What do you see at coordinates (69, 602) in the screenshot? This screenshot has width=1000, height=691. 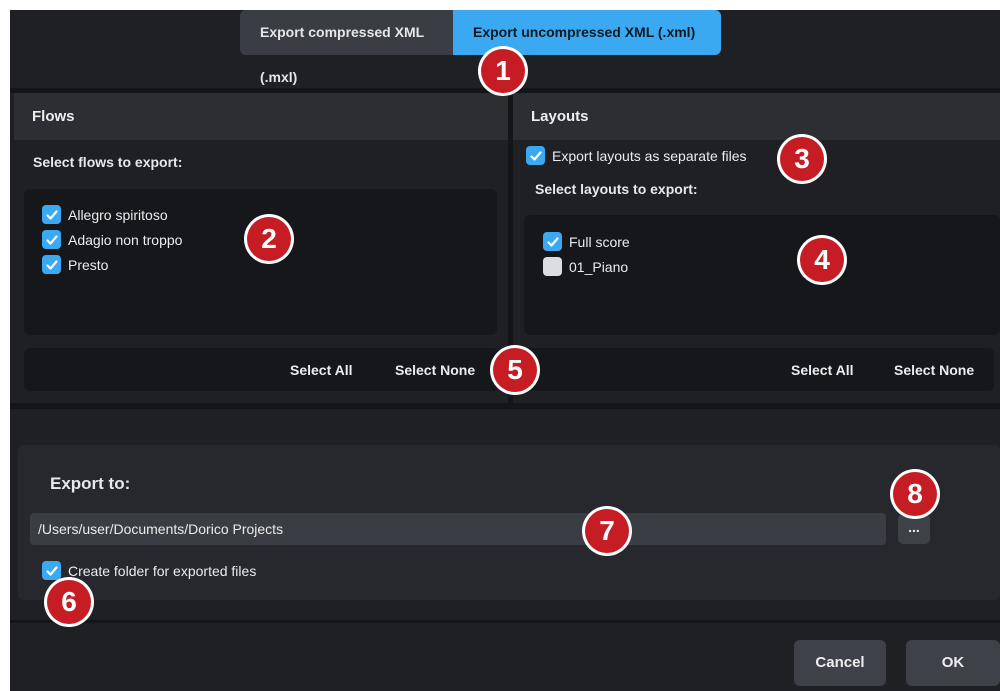 I see `callout-marker: 6` at bounding box center [69, 602].